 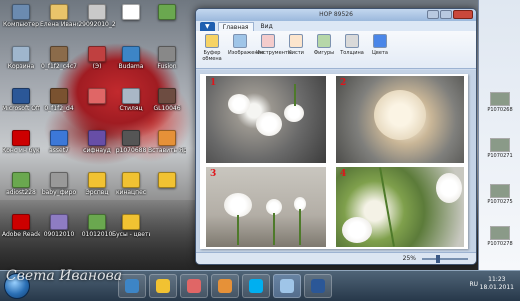 I want to click on ribbon-group: Фигуры, so click(x=324, y=45).